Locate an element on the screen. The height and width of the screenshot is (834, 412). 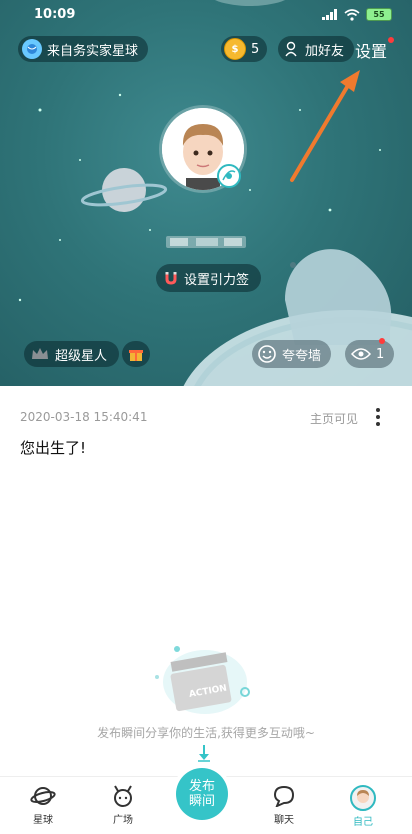
status-indicators: 55 is located at coordinates (357, 14).